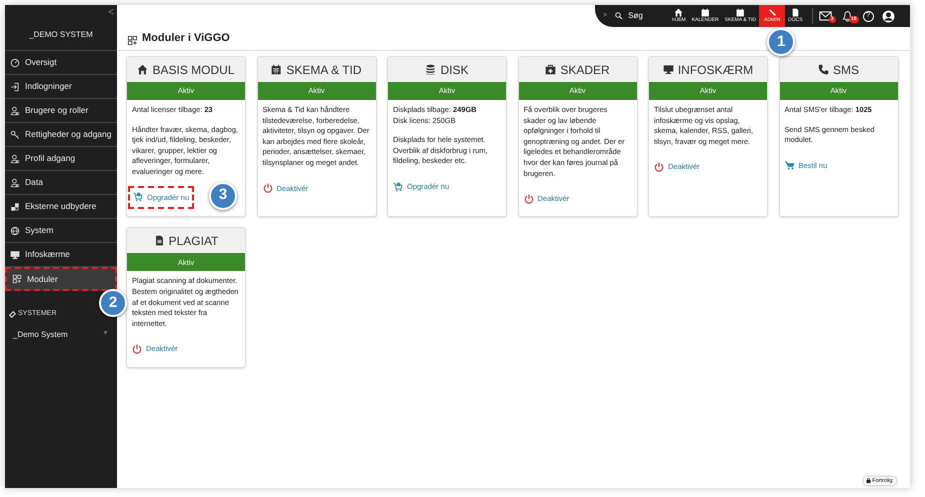 The width and height of the screenshot is (925, 497). Describe the element at coordinates (823, 69) in the screenshot. I see `phone-icon` at that location.